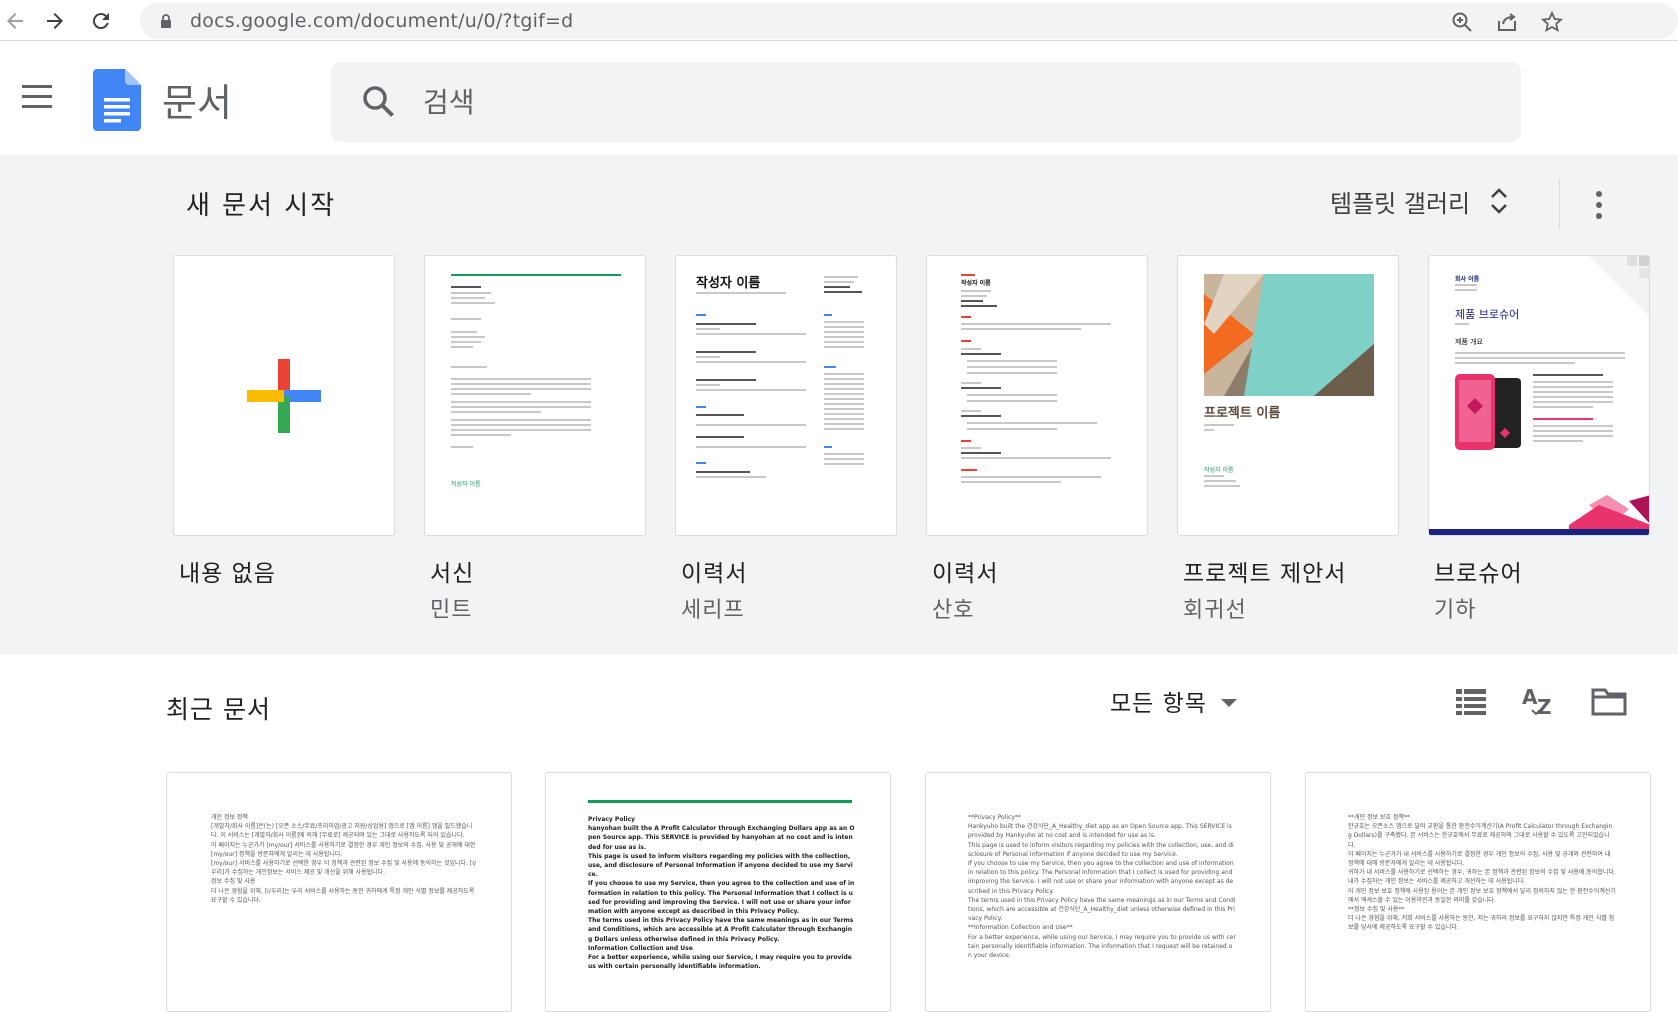  What do you see at coordinates (713, 610) in the screenshot?
I see `template-subtitle: 세리프` at bounding box center [713, 610].